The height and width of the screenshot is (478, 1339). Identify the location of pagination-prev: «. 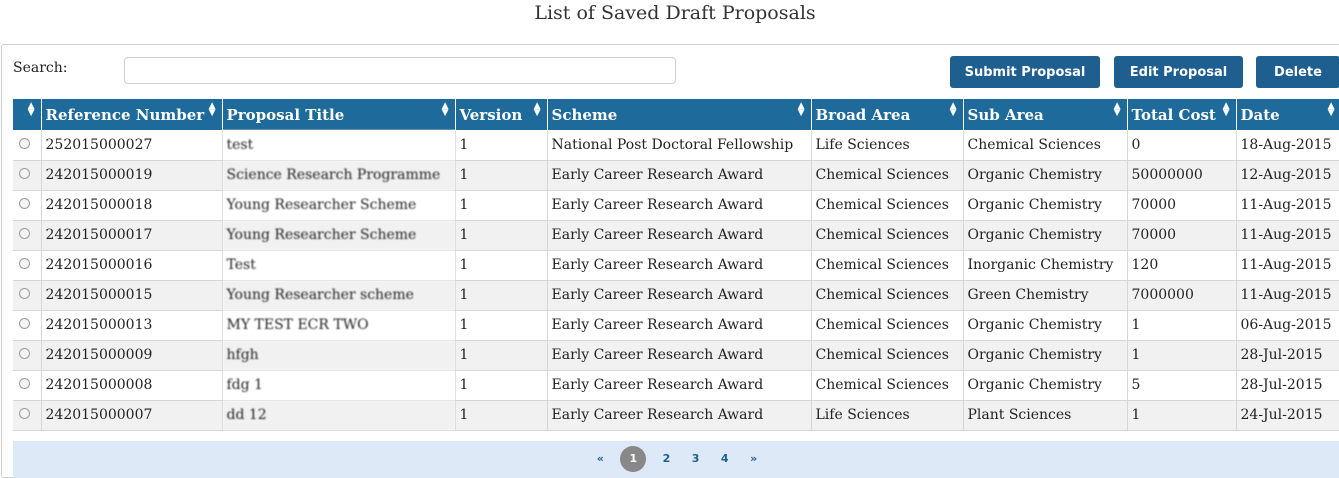
(600, 459).